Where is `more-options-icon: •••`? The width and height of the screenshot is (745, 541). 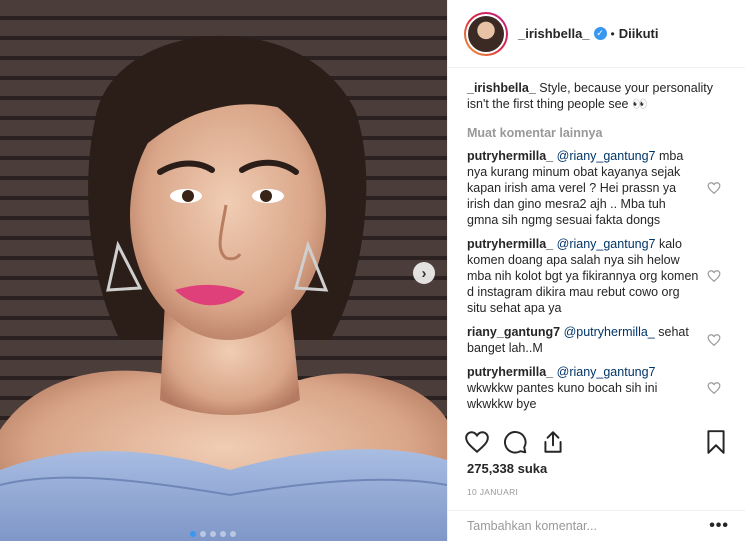 more-options-icon: ••• is located at coordinates (719, 526).